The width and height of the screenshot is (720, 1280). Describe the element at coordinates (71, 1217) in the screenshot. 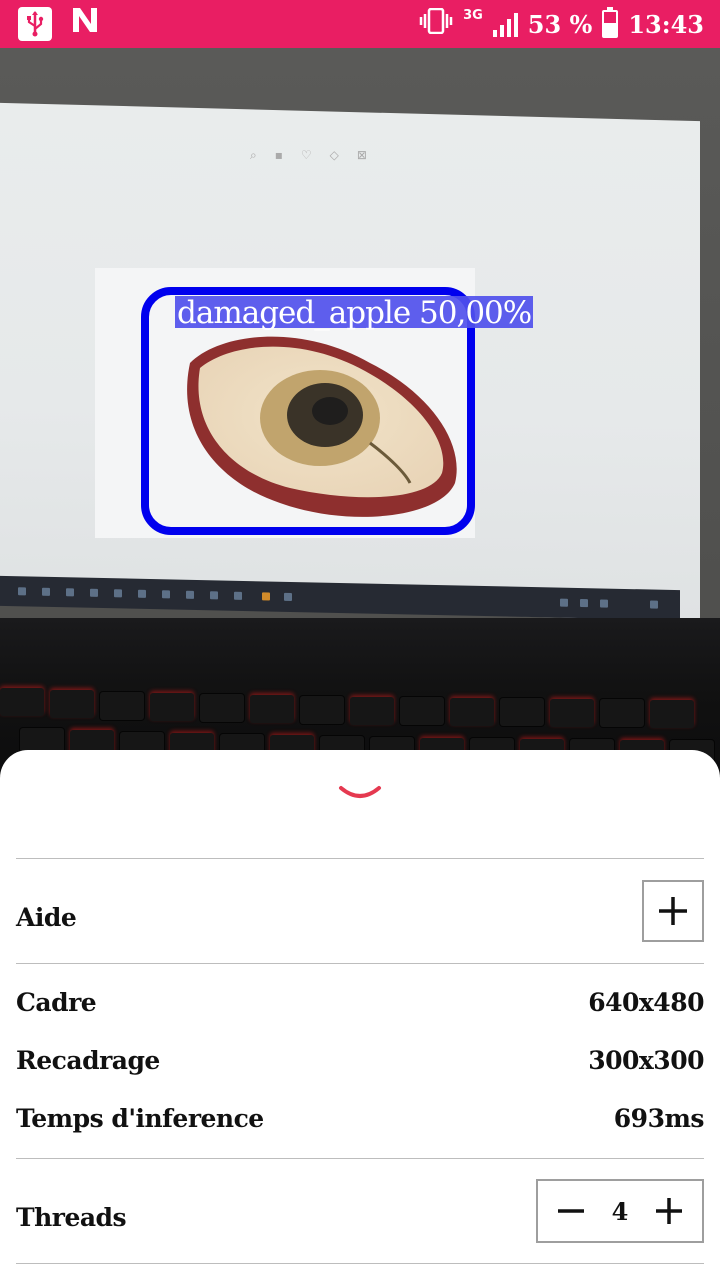

I see `threads-label: Threads` at that location.